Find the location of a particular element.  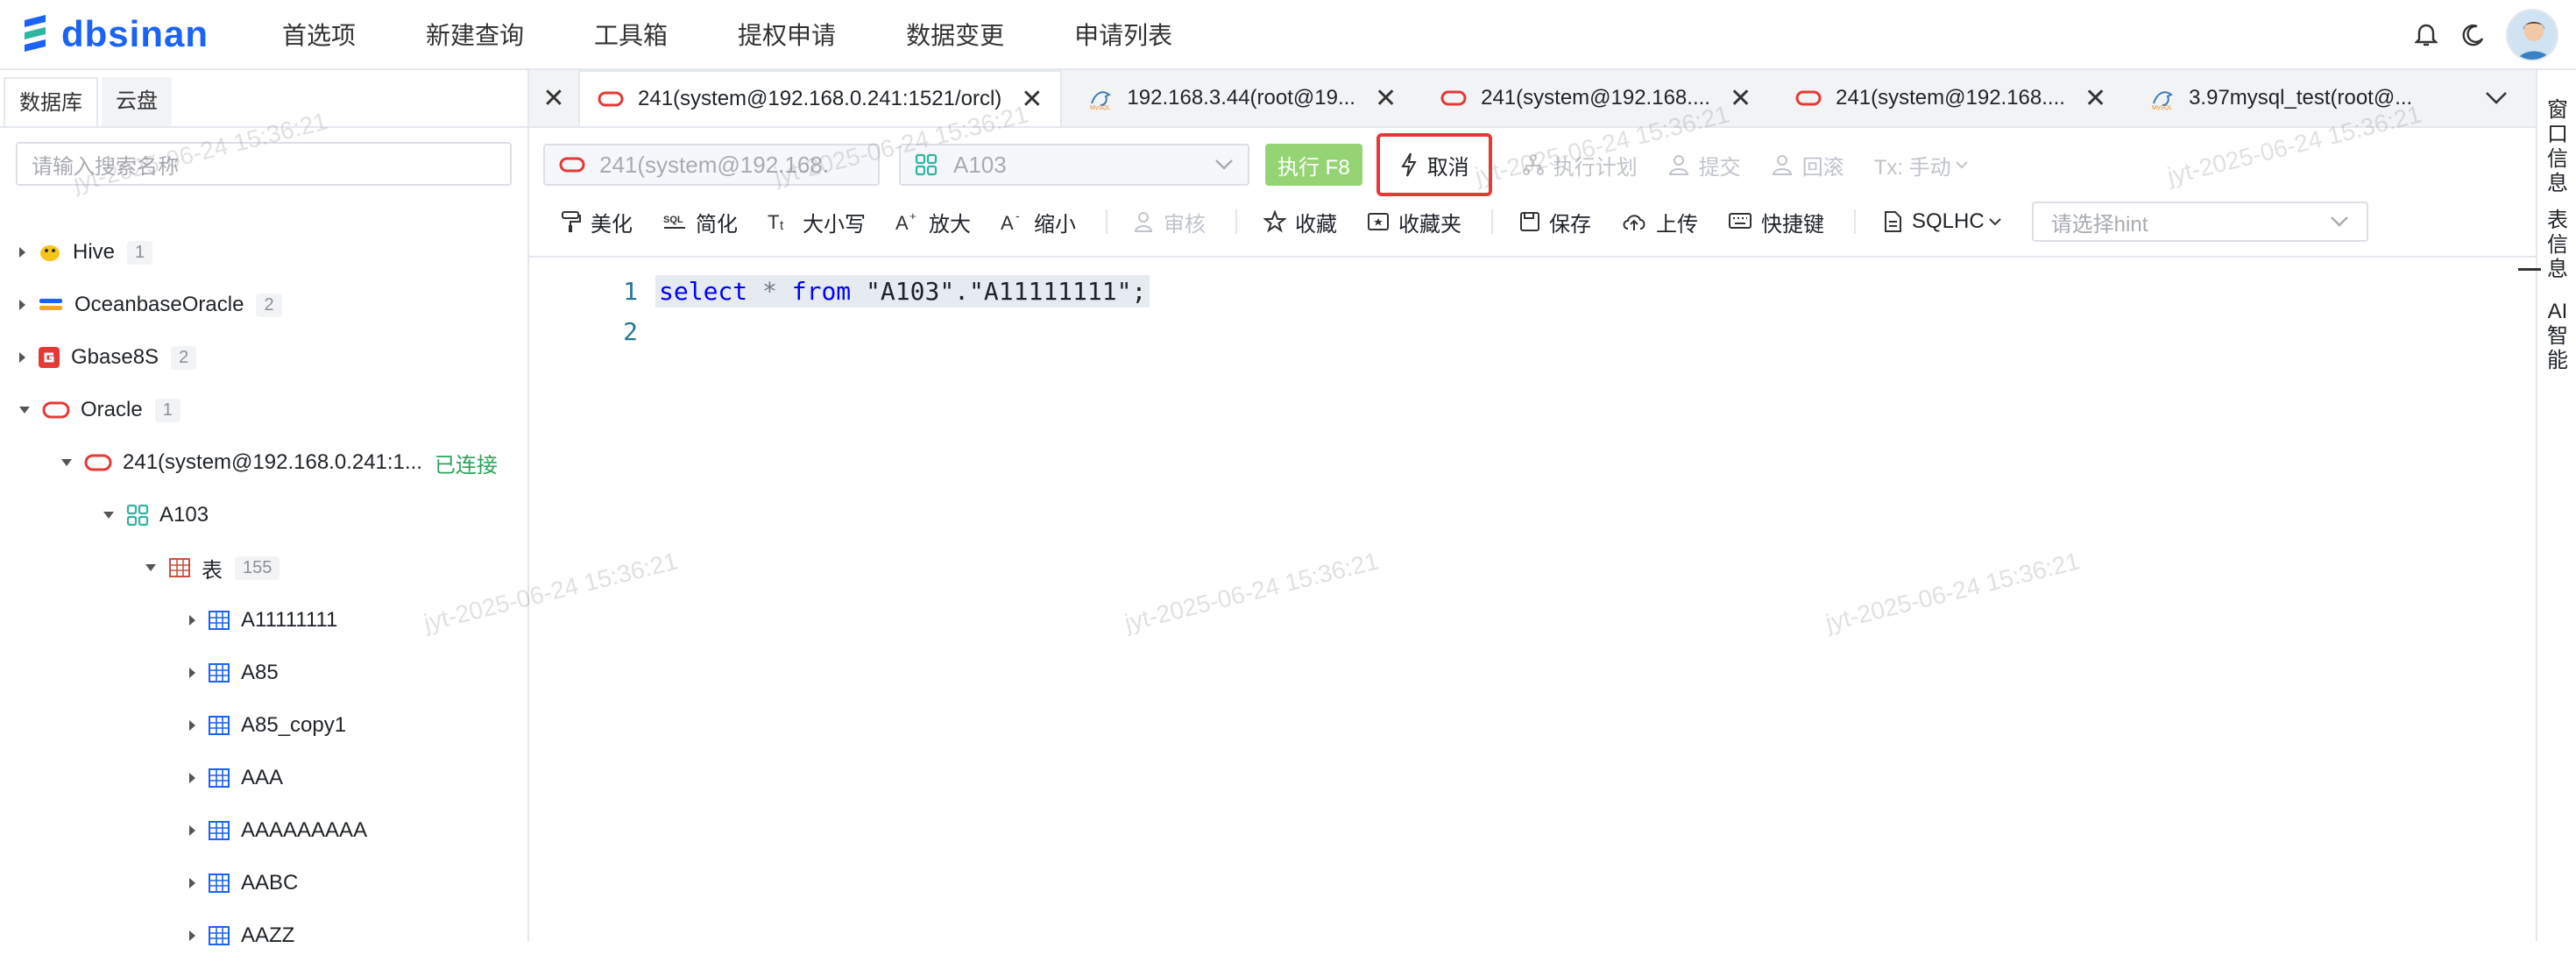

chevron-down-icon is located at coordinates (2496, 98).